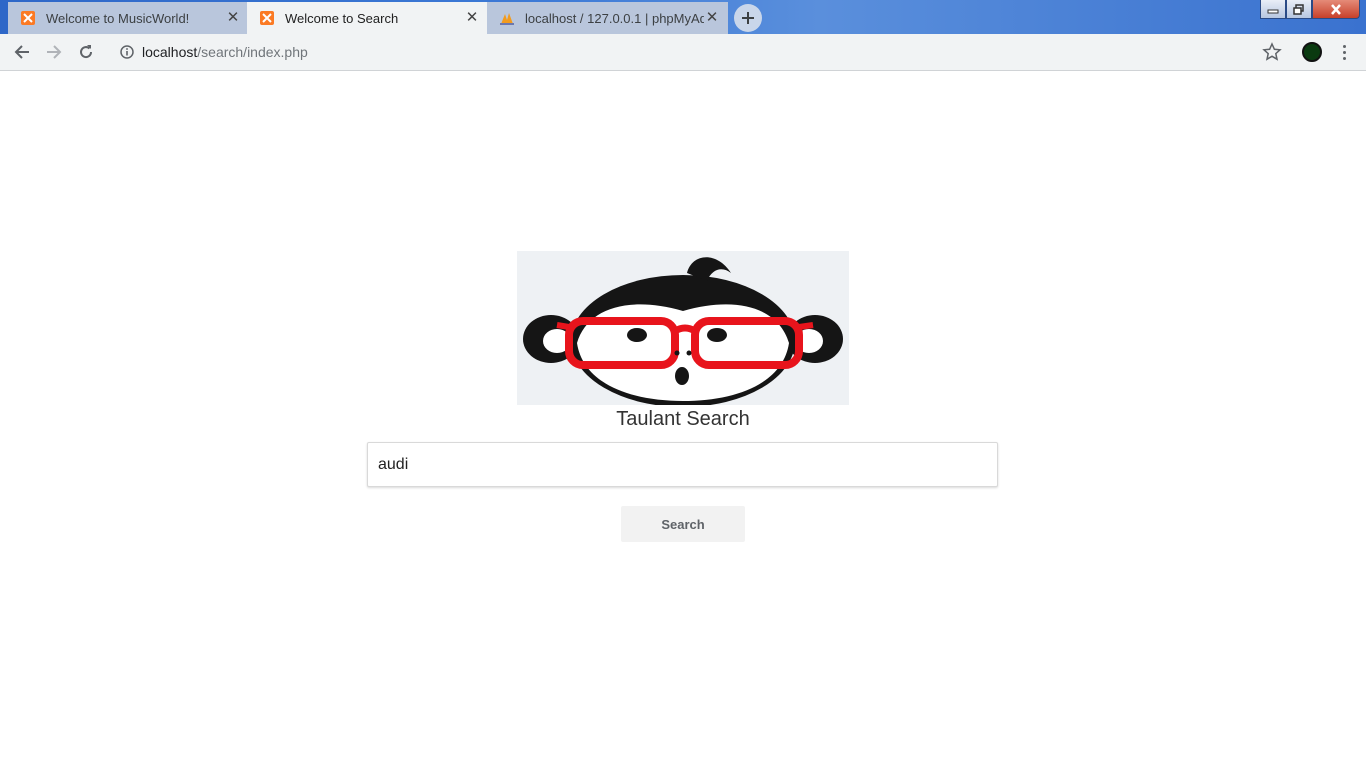 This screenshot has width=1366, height=768. I want to click on arrow-right-icon, so click(54, 52).